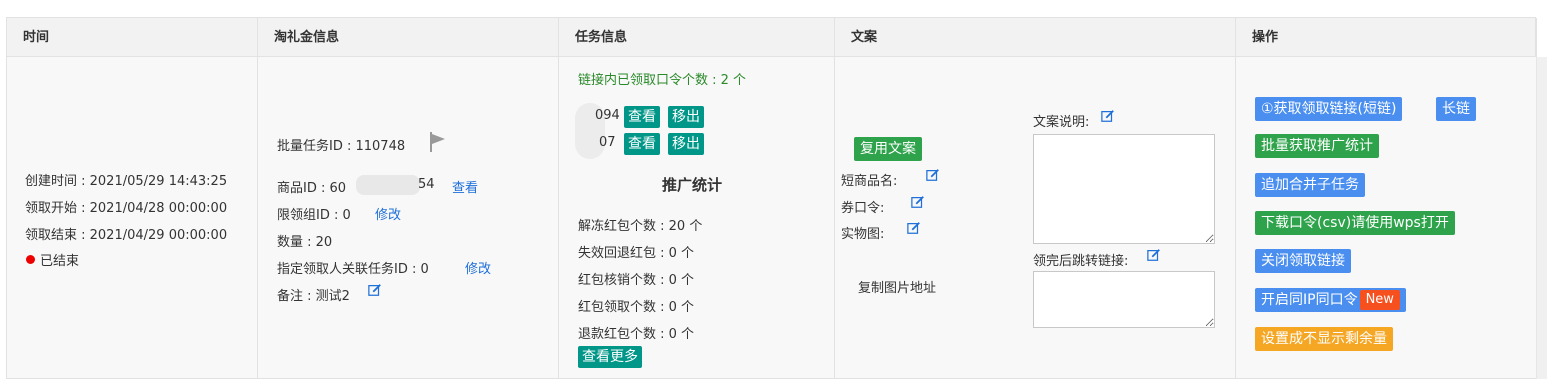 The width and height of the screenshot is (1547, 379). Describe the element at coordinates (305, 242) in the screenshot. I see `quantity: 数量 : 20` at that location.